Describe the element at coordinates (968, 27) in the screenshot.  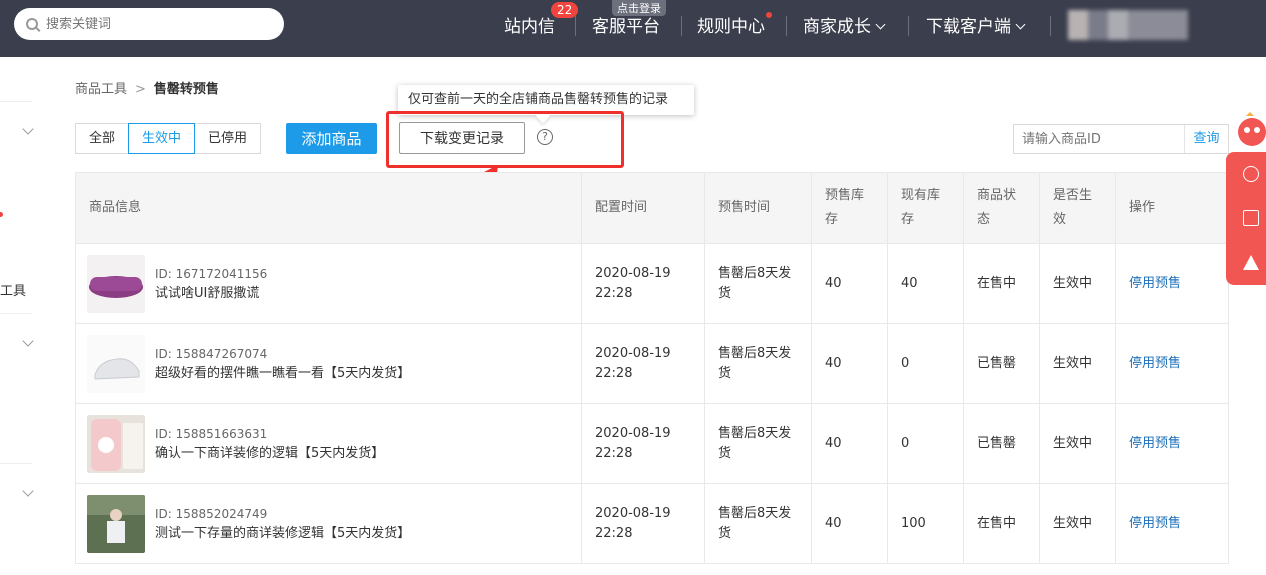
I see `nav-download-client-label: 下载客户端` at that location.